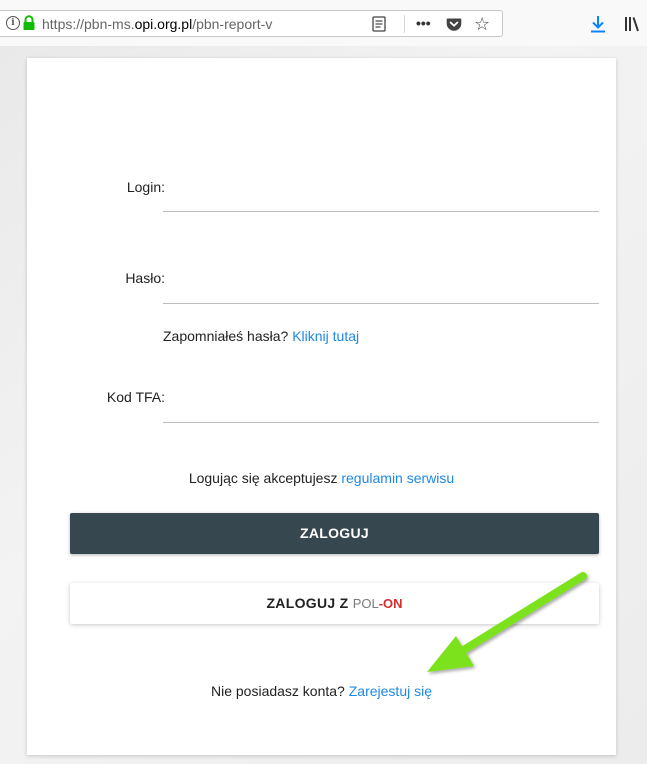 Image resolution: width=647 pixels, height=764 pixels. Describe the element at coordinates (325, 336) in the screenshot. I see `forgot-password-link: Kliknij tutaj` at that location.